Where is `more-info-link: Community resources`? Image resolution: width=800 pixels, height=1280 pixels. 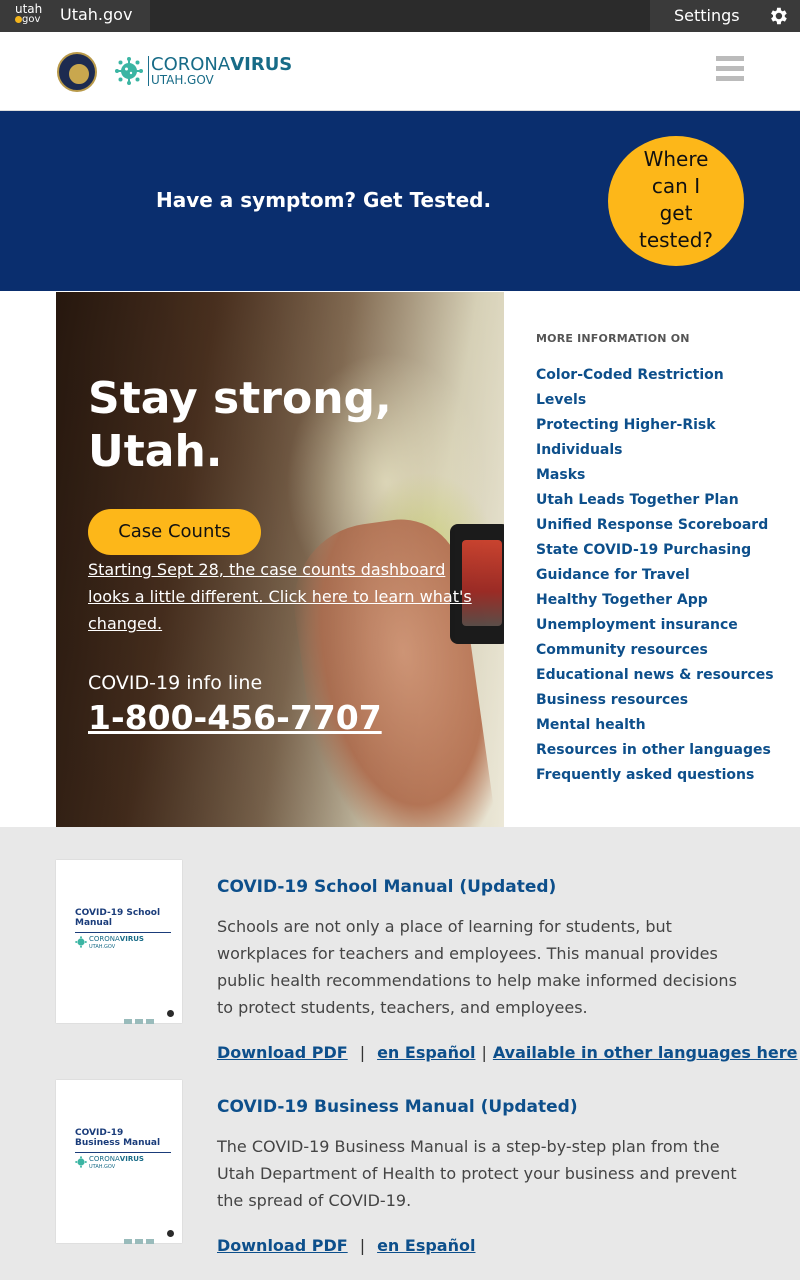
more-info-link: Community resources is located at coordinates (656, 650).